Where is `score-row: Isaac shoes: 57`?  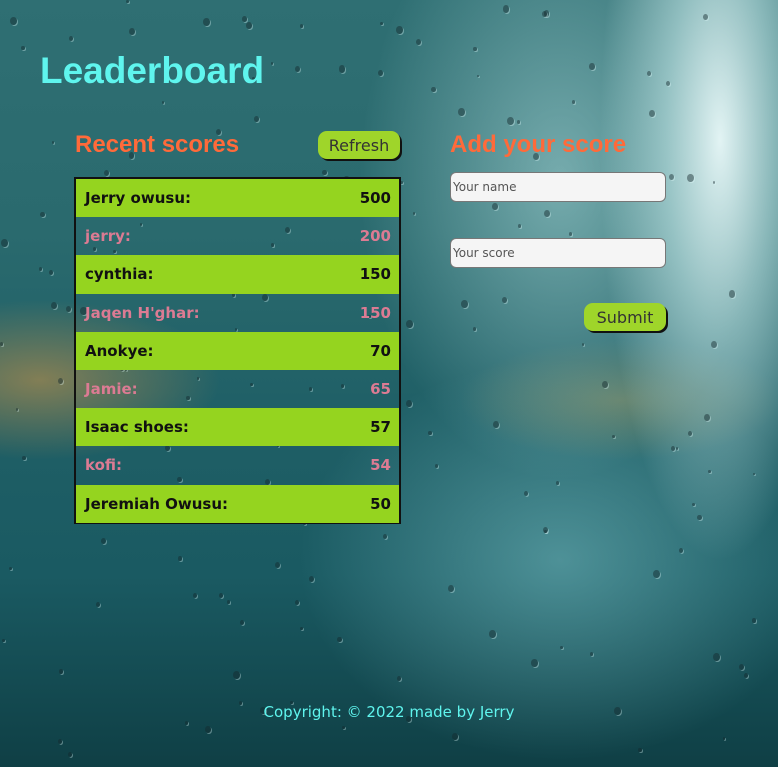 score-row: Isaac shoes: 57 is located at coordinates (237, 427).